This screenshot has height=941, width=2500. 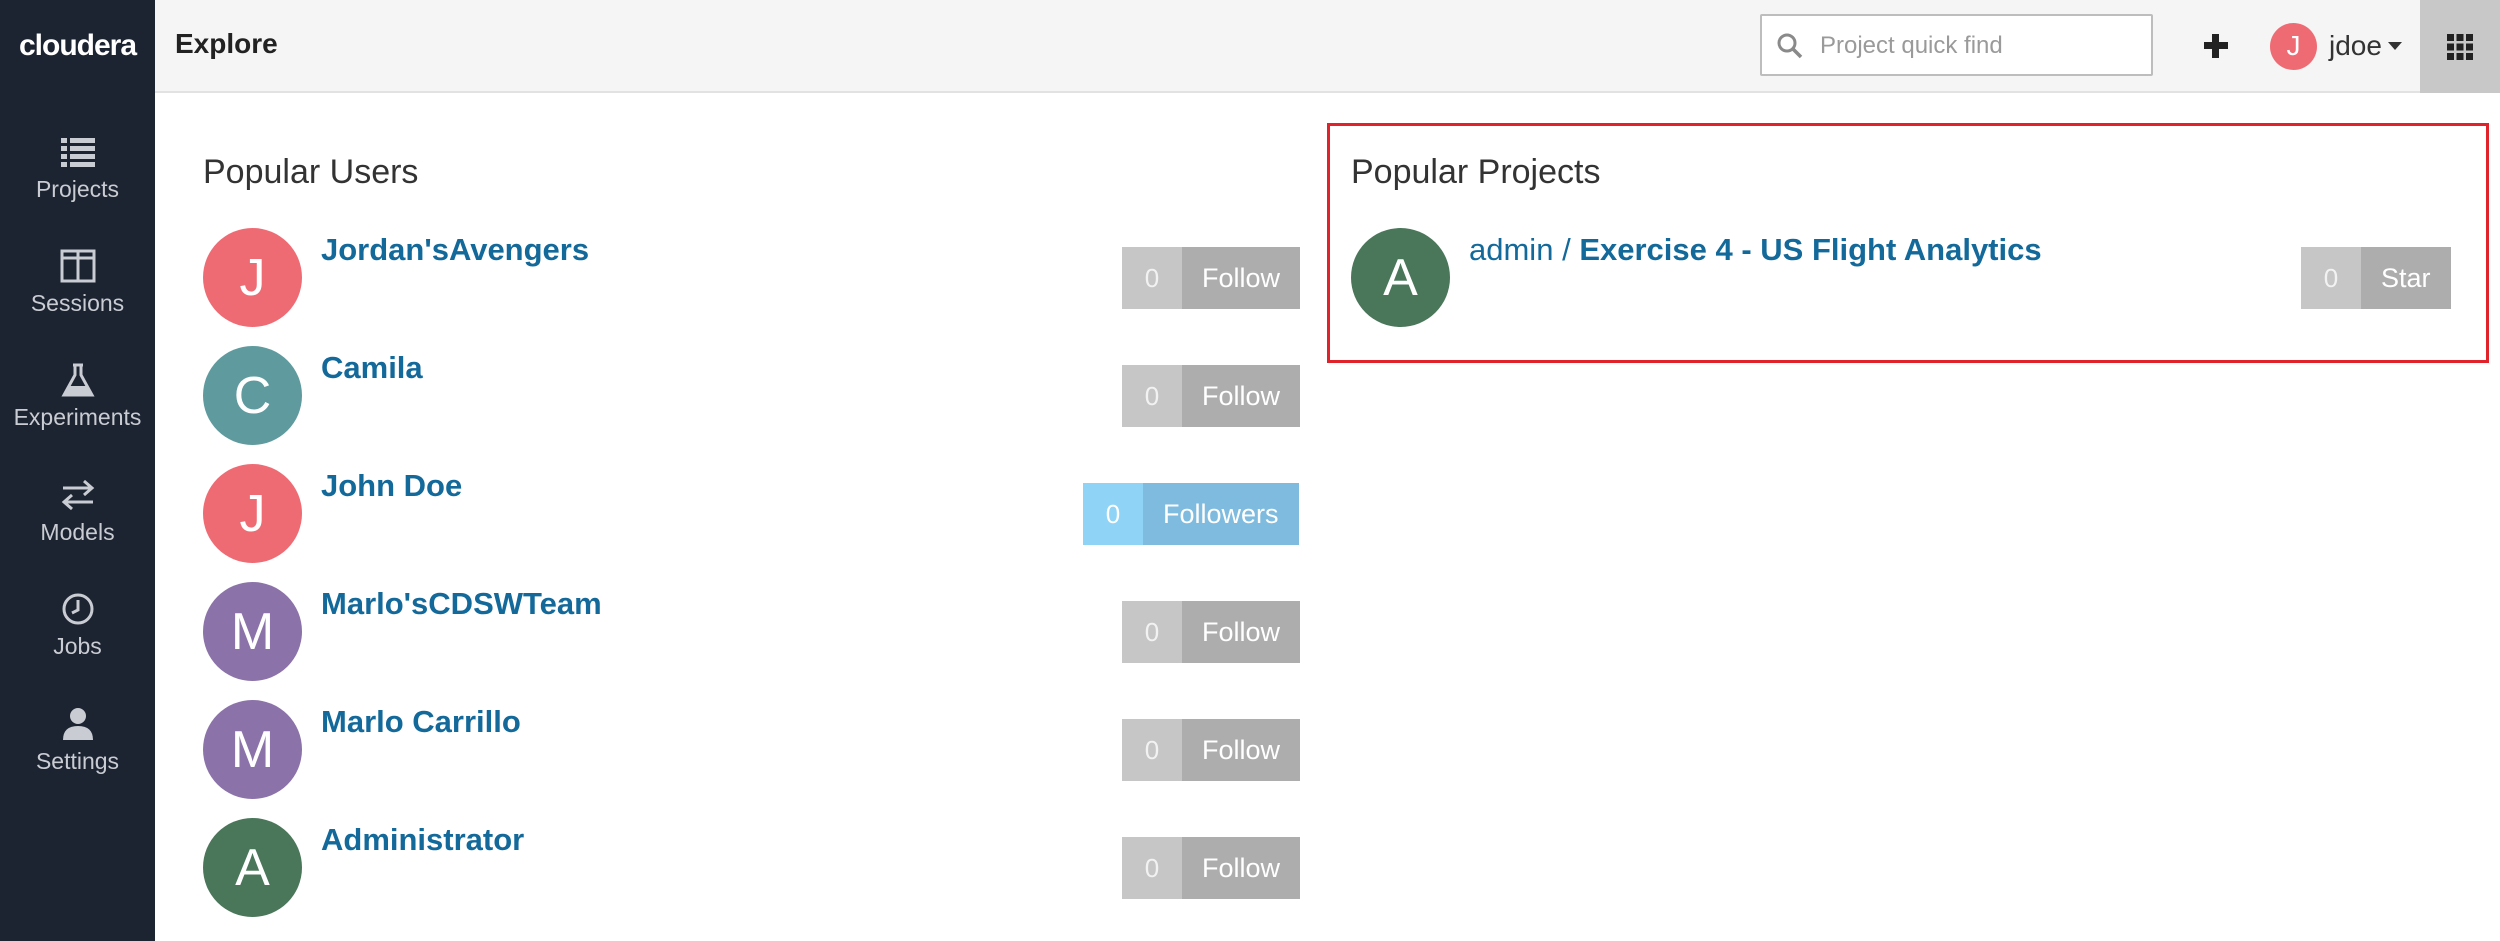 I want to click on list-item: J John Doe 0 Followers, so click(x=753, y=514).